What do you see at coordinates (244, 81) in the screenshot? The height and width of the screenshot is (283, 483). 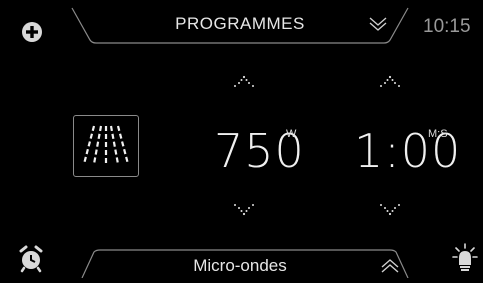 I see `power-increase-button` at bounding box center [244, 81].